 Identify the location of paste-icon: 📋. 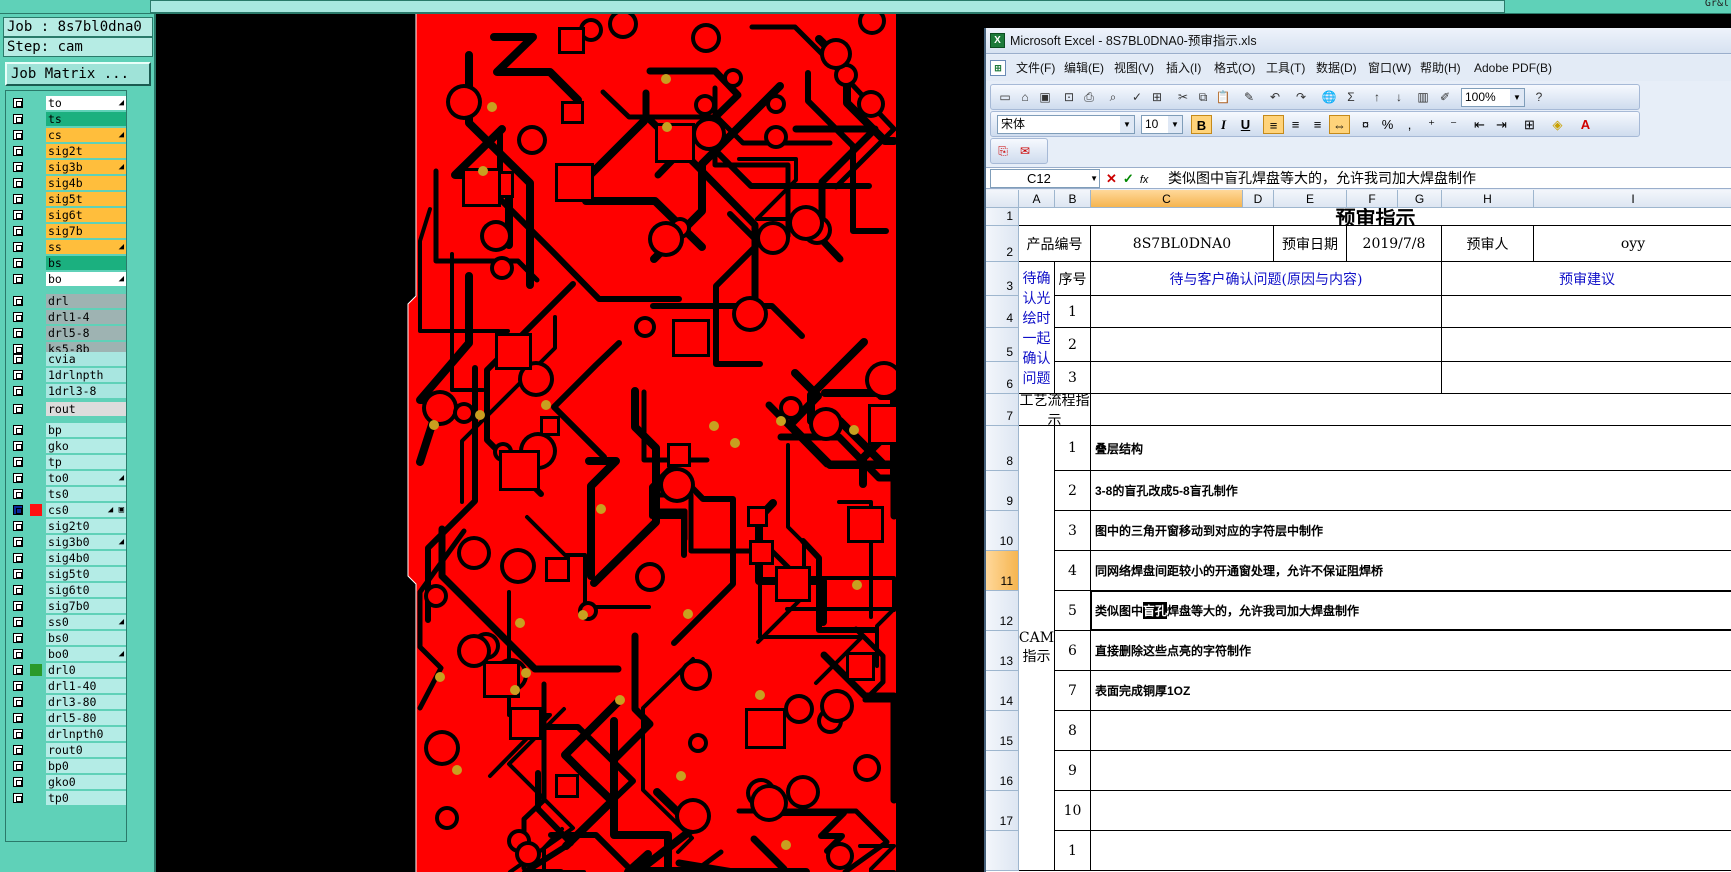
(1223, 97).